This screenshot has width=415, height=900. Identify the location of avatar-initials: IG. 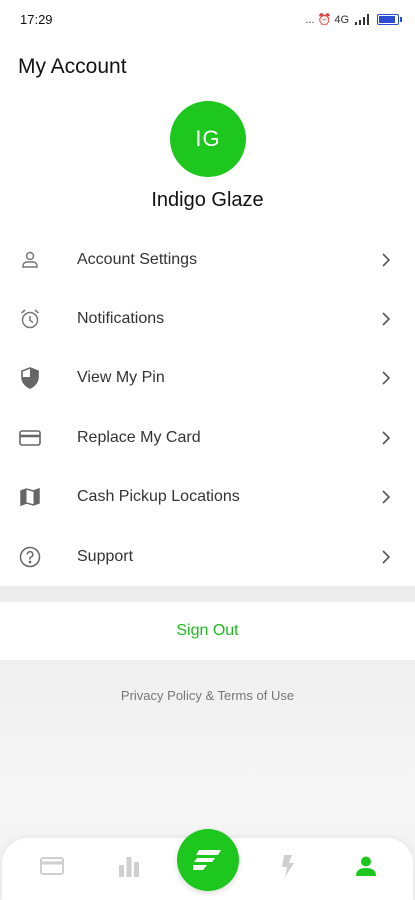
(208, 138).